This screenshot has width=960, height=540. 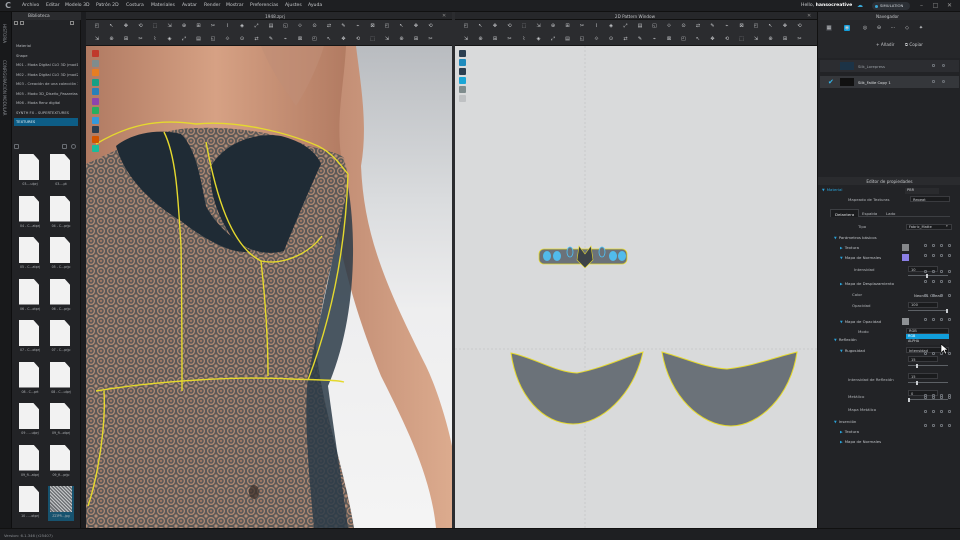 I want to click on library-tree-item: TEXTURES, so click(x=46, y=122).